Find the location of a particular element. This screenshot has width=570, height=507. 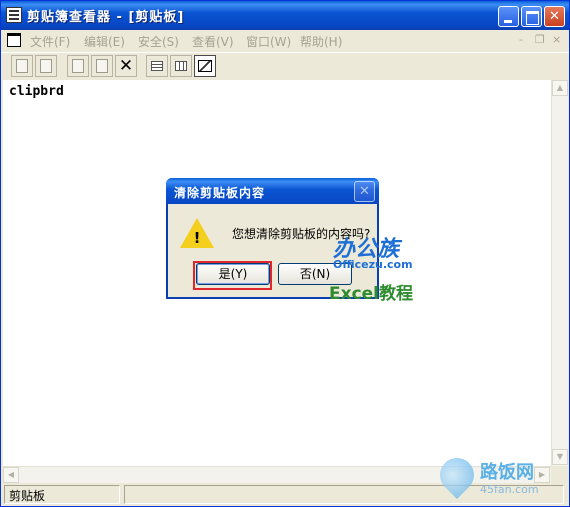

unshare-icon is located at coordinates (102, 66).